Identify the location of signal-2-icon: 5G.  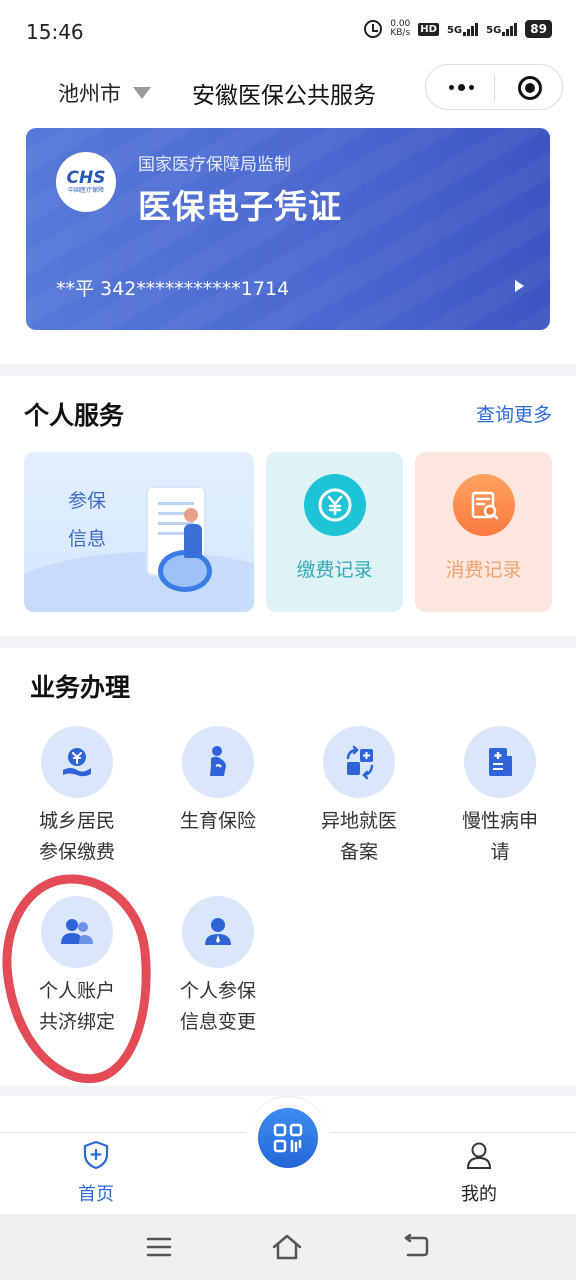
(502, 29).